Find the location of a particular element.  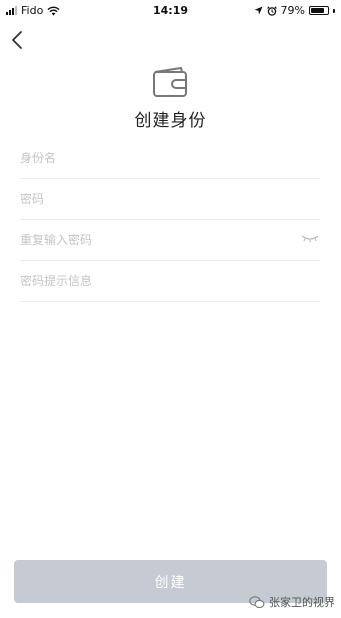

repeat-password-row is located at coordinates (170, 240).